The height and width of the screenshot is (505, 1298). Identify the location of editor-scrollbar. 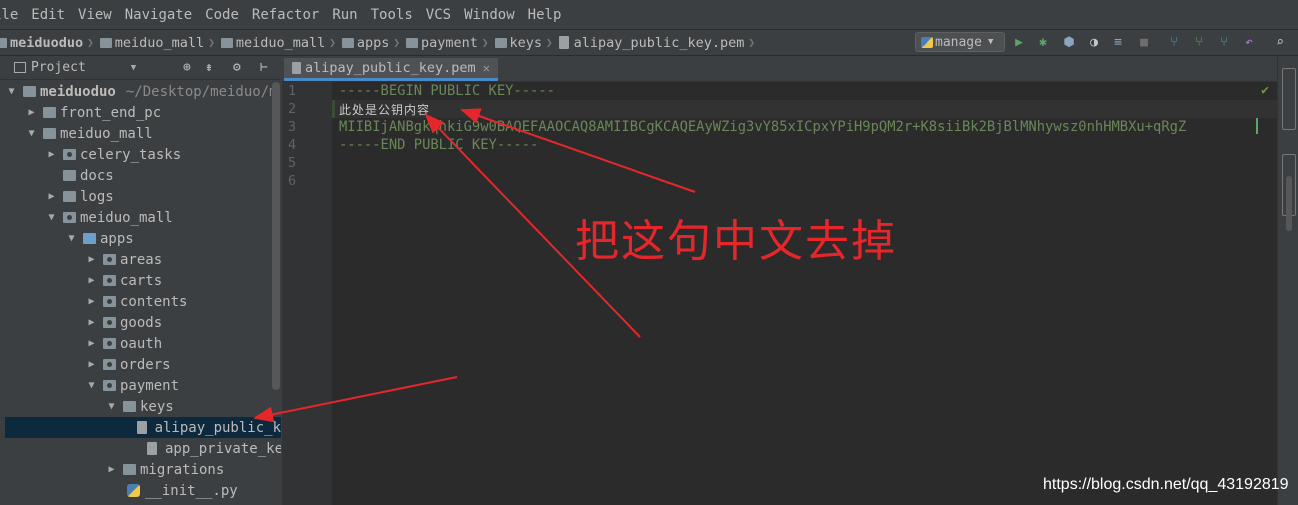
(1289, 203).